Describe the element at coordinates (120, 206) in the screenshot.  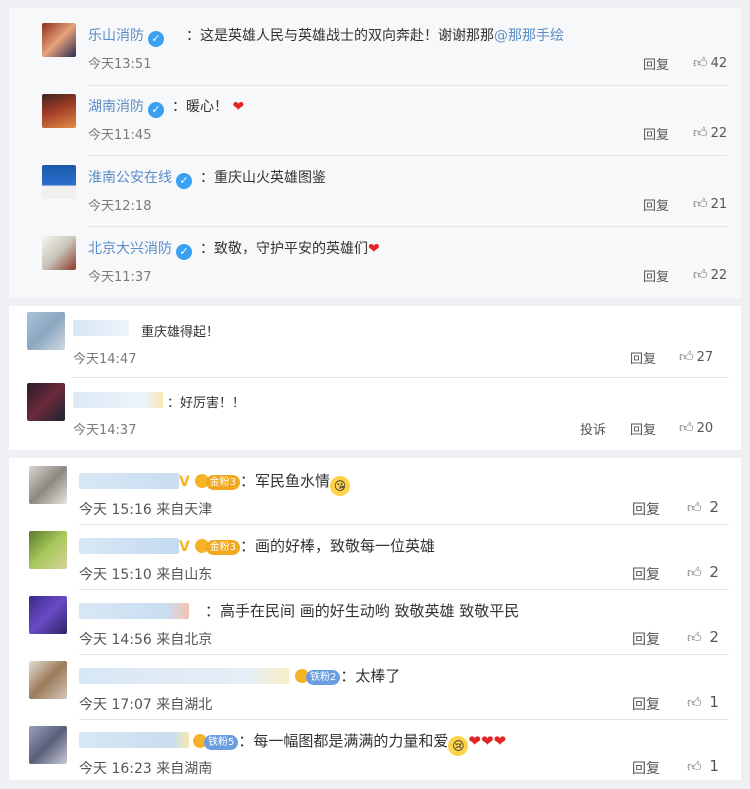
I see `comment-time: 今天12:18` at that location.